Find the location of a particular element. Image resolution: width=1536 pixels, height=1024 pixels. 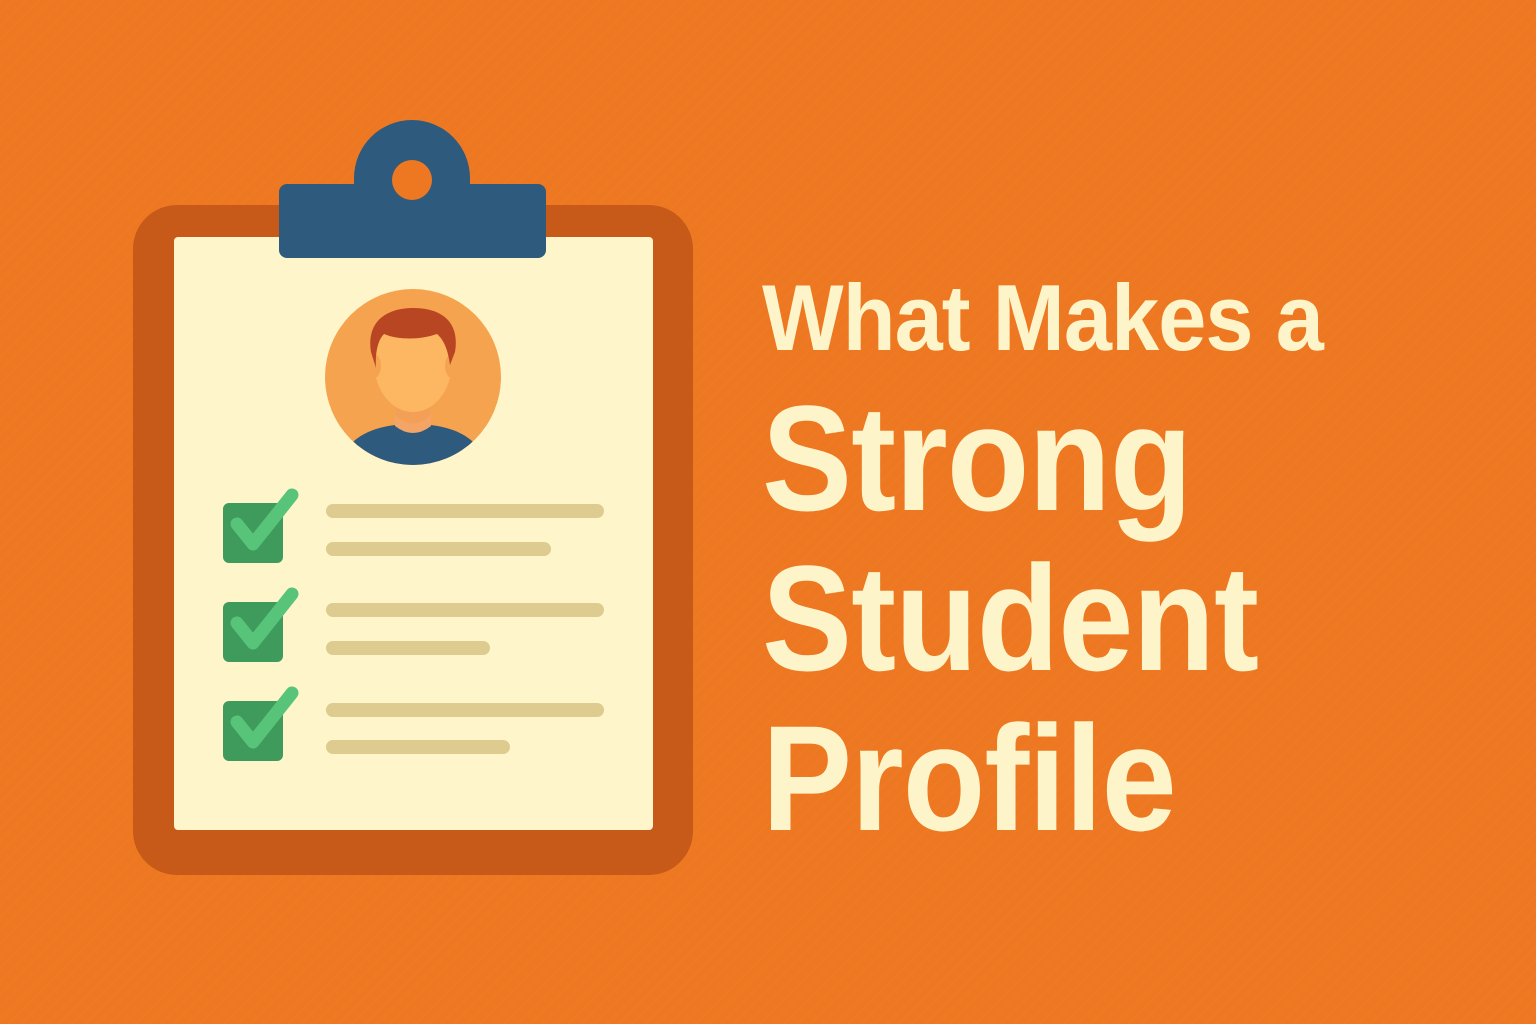

clip-icon is located at coordinates (412, 189).